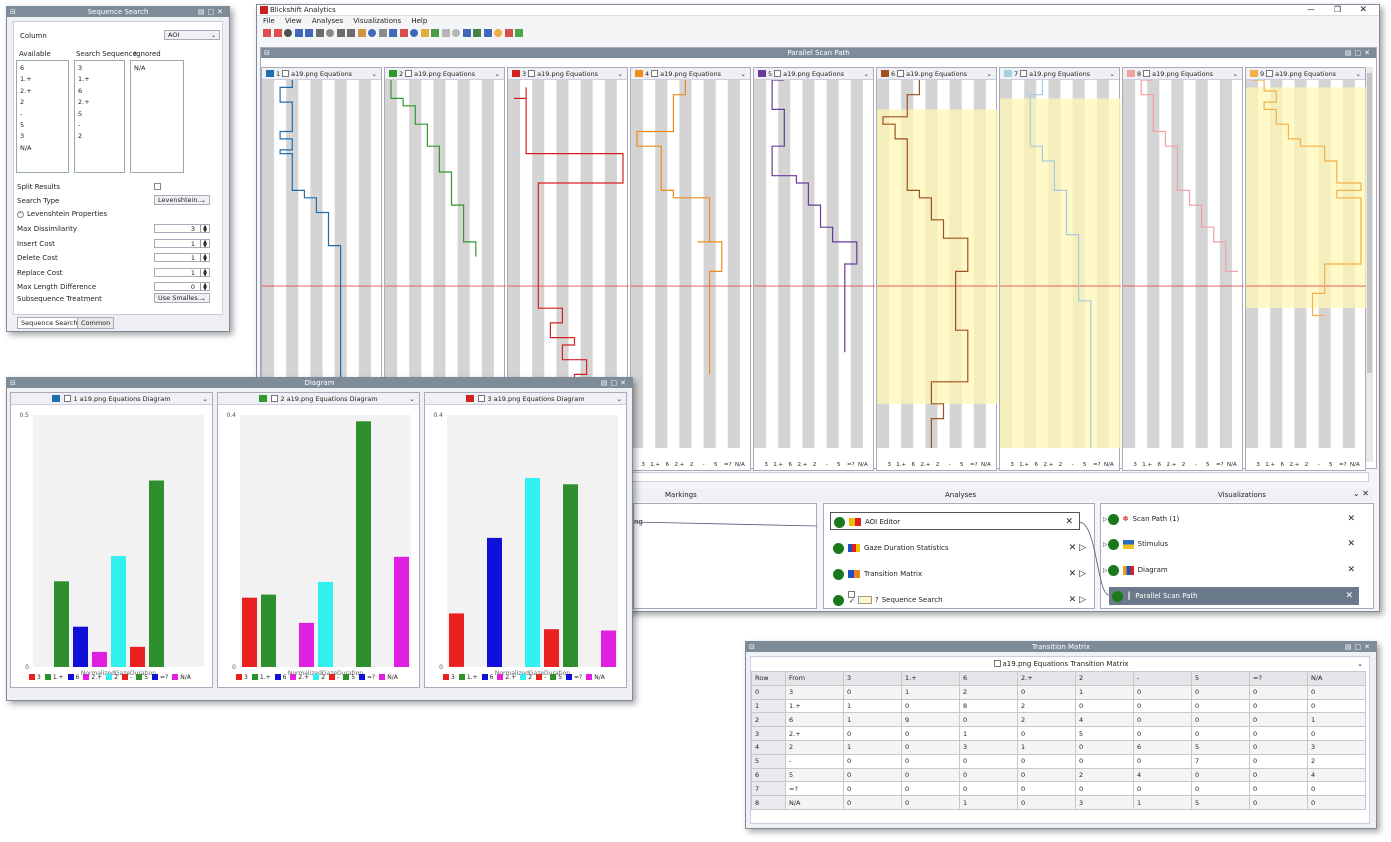 Image resolution: width=1391 pixels, height=842 pixels. I want to click on scan-path-column-header: 9 a19.png Equations ⌄, so click(1305, 74).